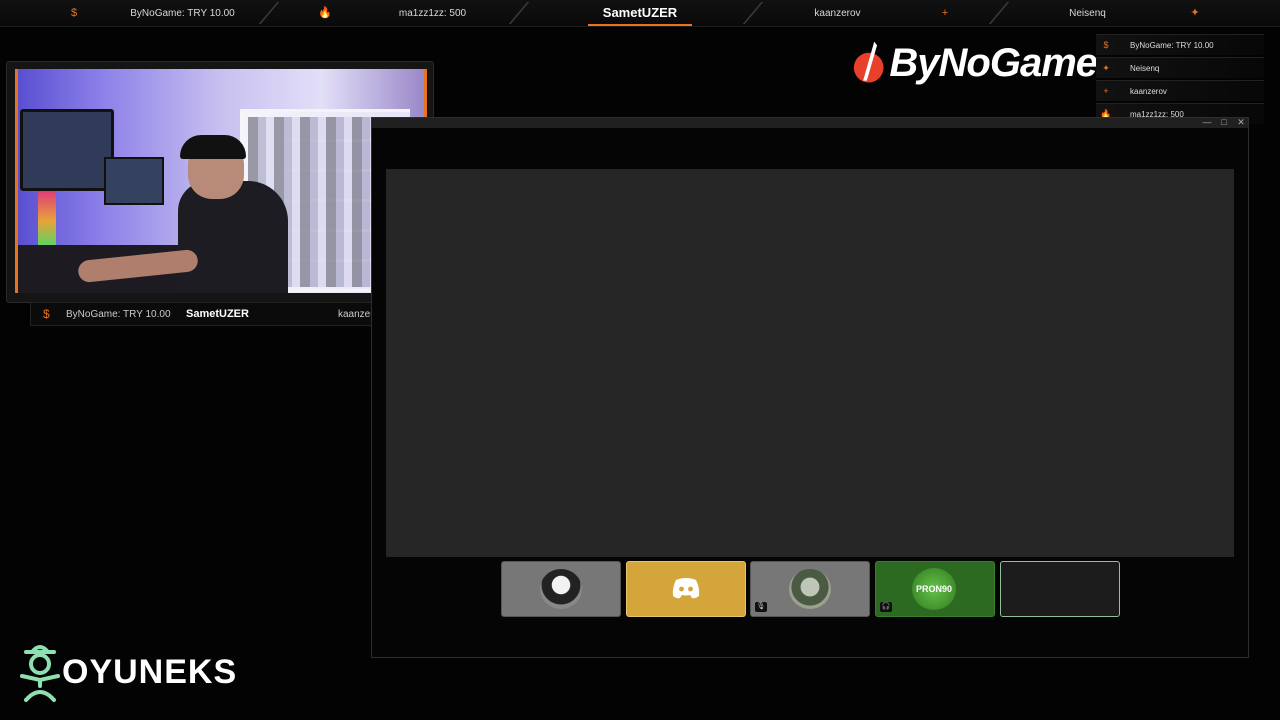  Describe the element at coordinates (1224, 122) in the screenshot. I see `maximize-button: □` at that location.